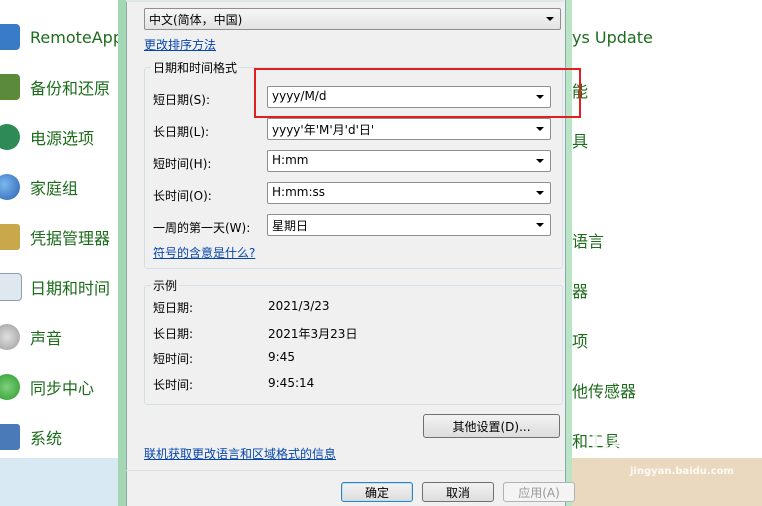 The image size is (762, 506). What do you see at coordinates (202, 228) in the screenshot?
I see `first-day-label: 一周的第一天(W):` at bounding box center [202, 228].